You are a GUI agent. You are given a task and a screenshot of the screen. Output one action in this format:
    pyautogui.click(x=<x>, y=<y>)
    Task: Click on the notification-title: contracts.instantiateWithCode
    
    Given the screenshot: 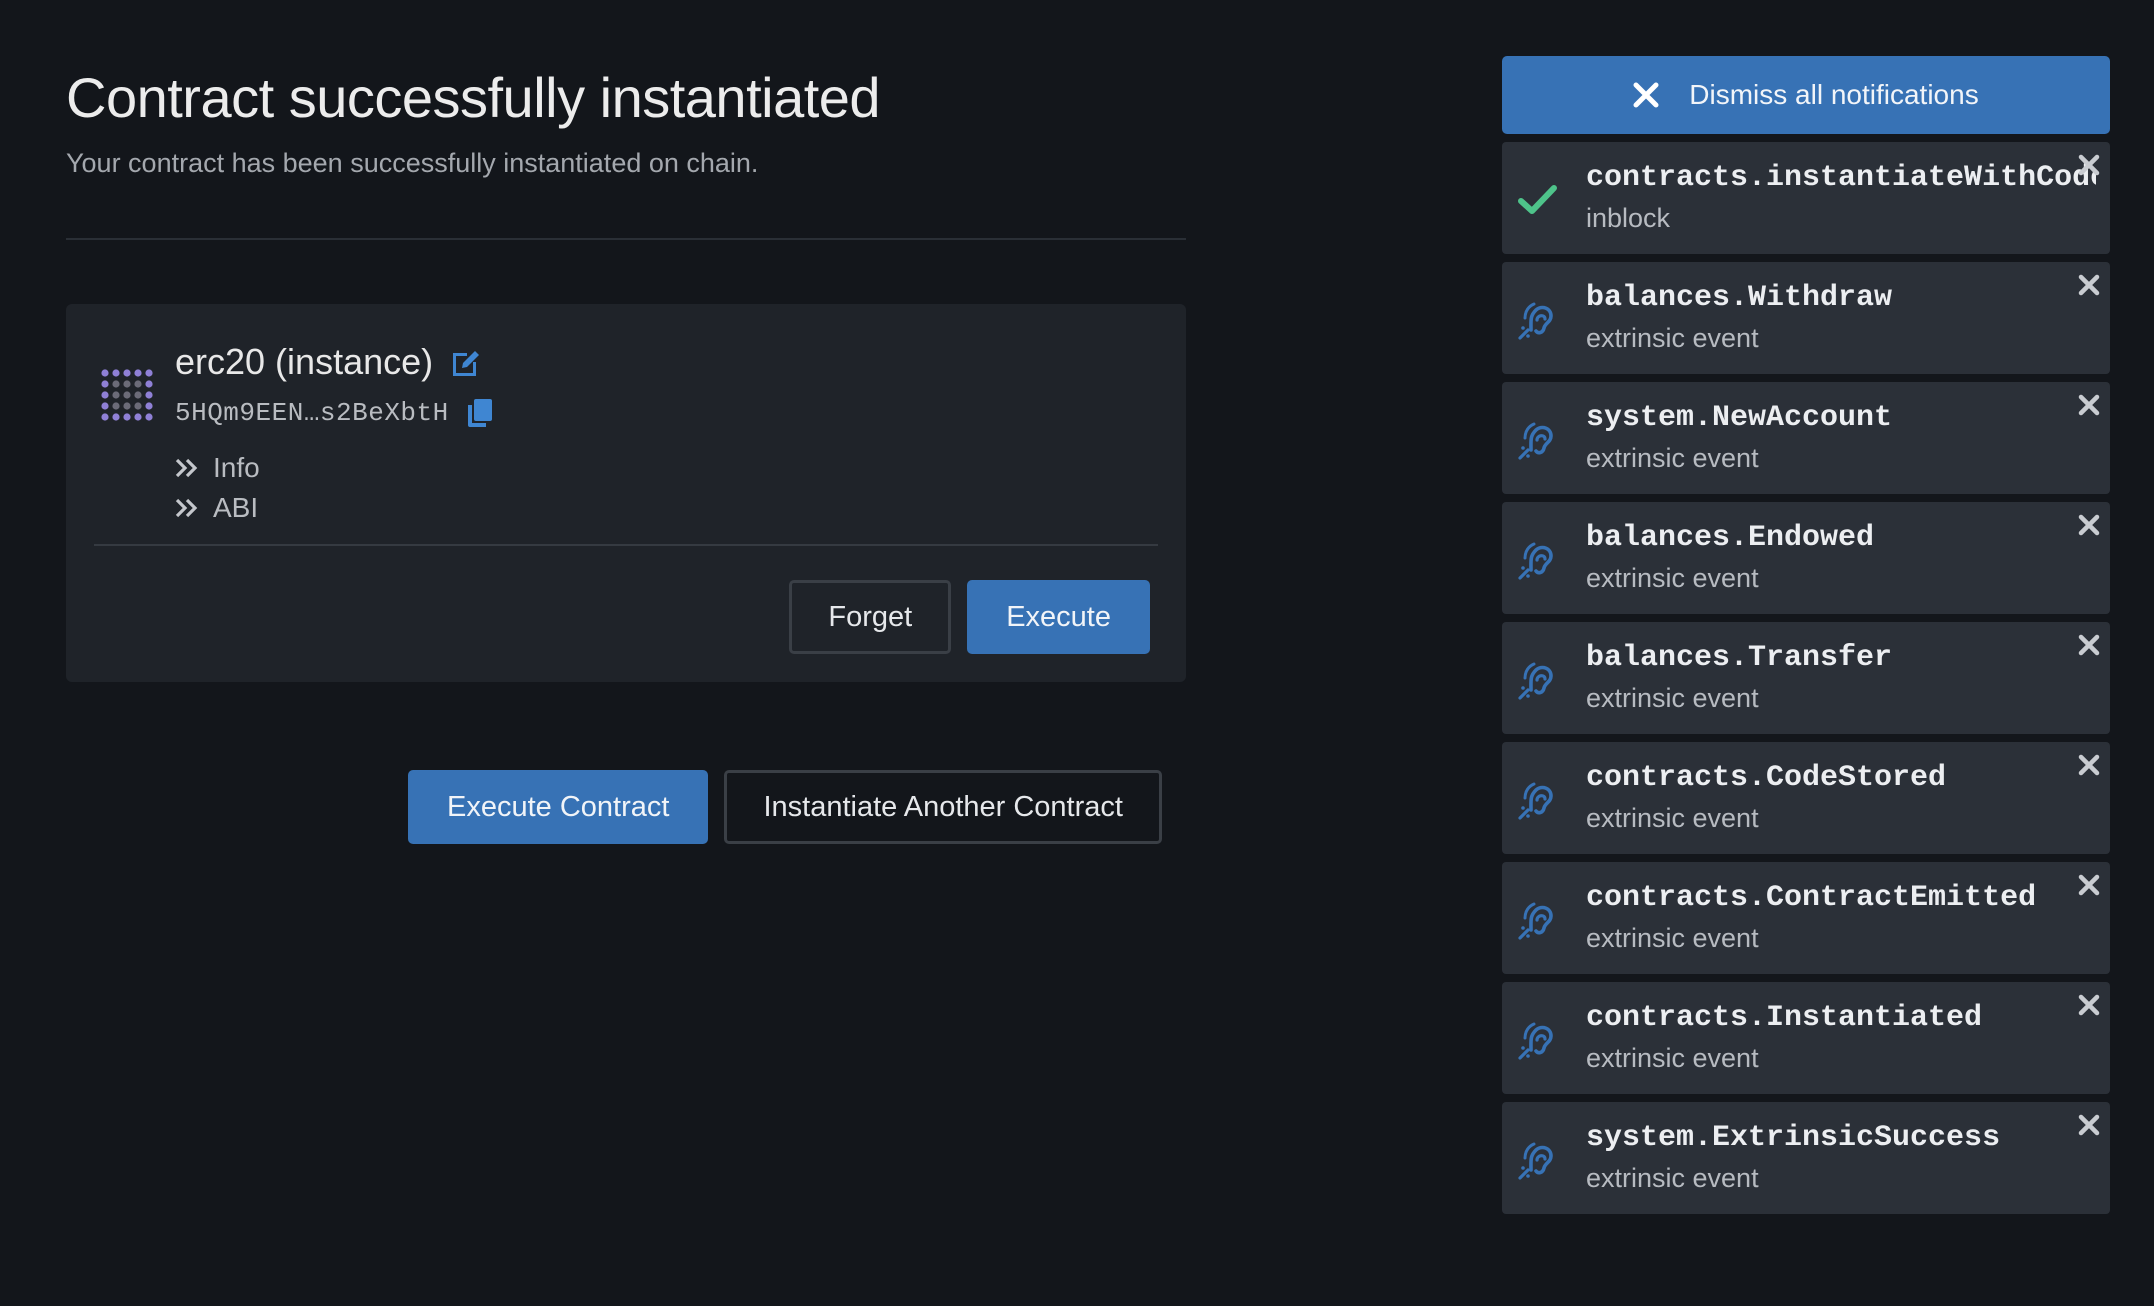 What is the action you would take?
    pyautogui.click(x=1841, y=178)
    